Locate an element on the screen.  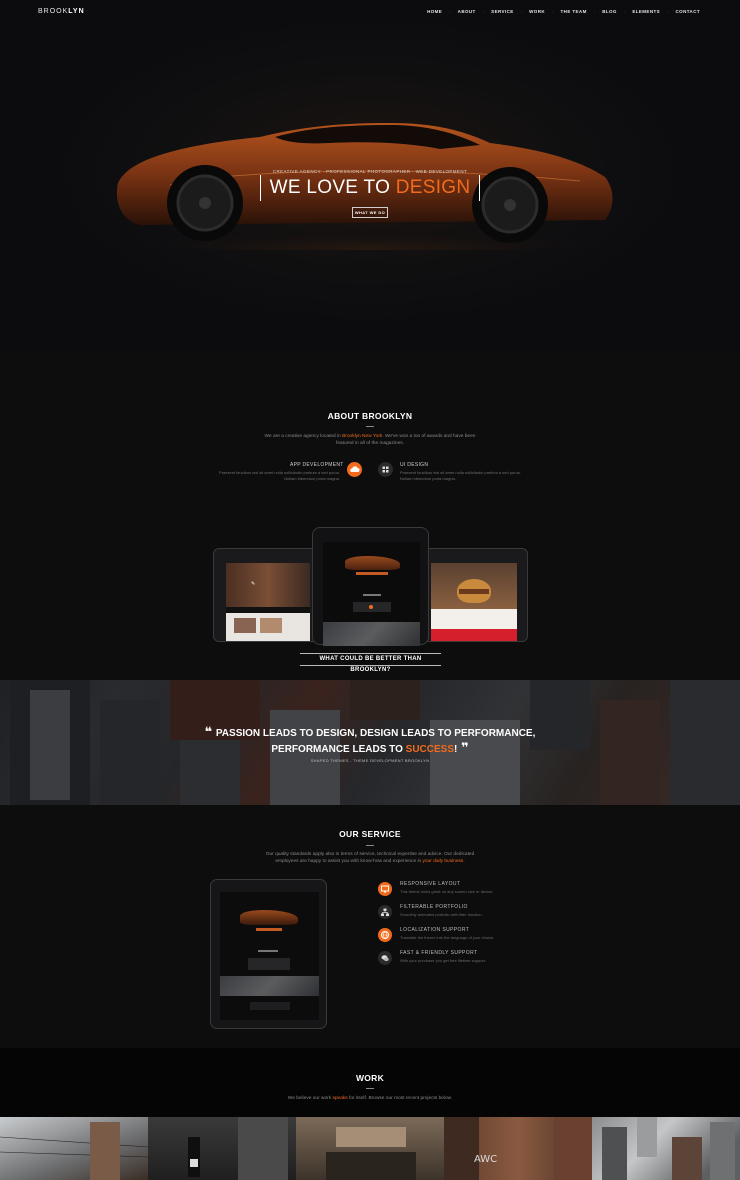
quote-line2-a: PERFORMANCE LEADS TO is located at coordinates (338, 749).